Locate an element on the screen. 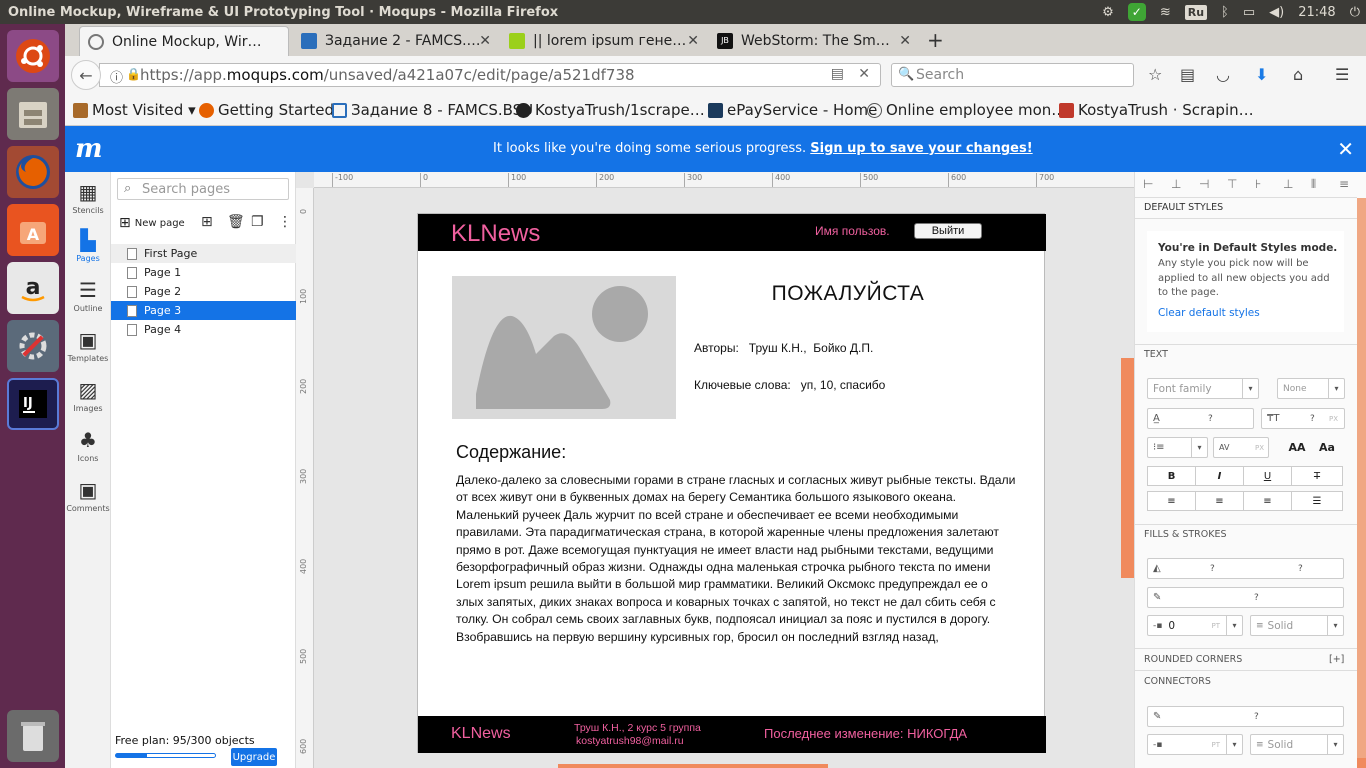 The width and height of the screenshot is (1366, 768). stop-icon: ✕ is located at coordinates (864, 74).